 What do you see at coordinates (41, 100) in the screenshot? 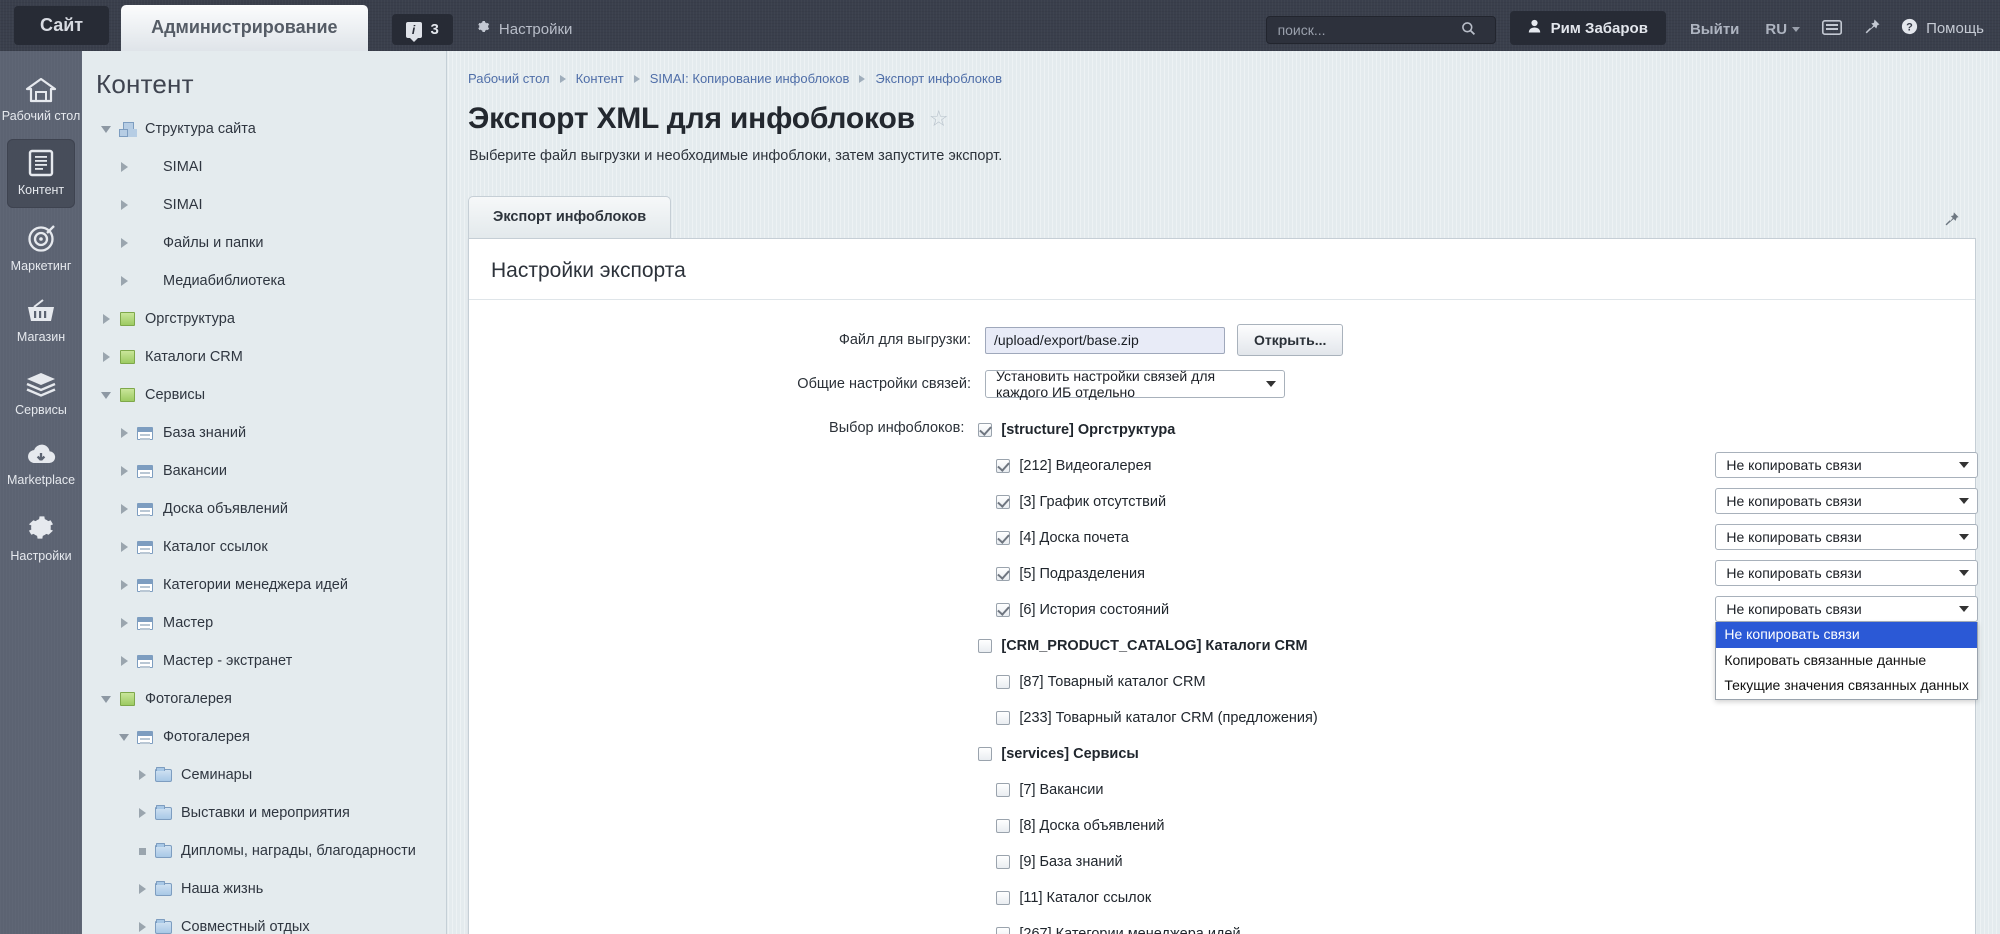
I see `rail-item-desktop: Рабочий стол` at bounding box center [41, 100].